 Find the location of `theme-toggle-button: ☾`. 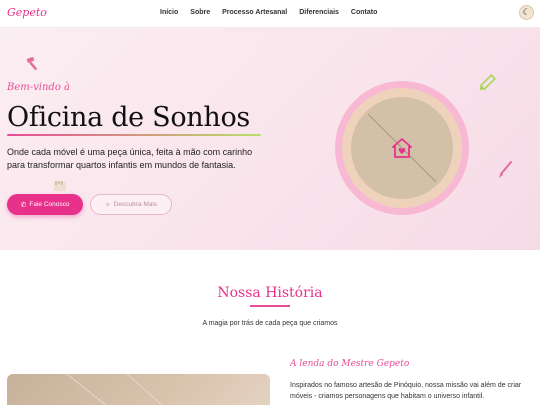

theme-toggle-button: ☾ is located at coordinates (526, 12).